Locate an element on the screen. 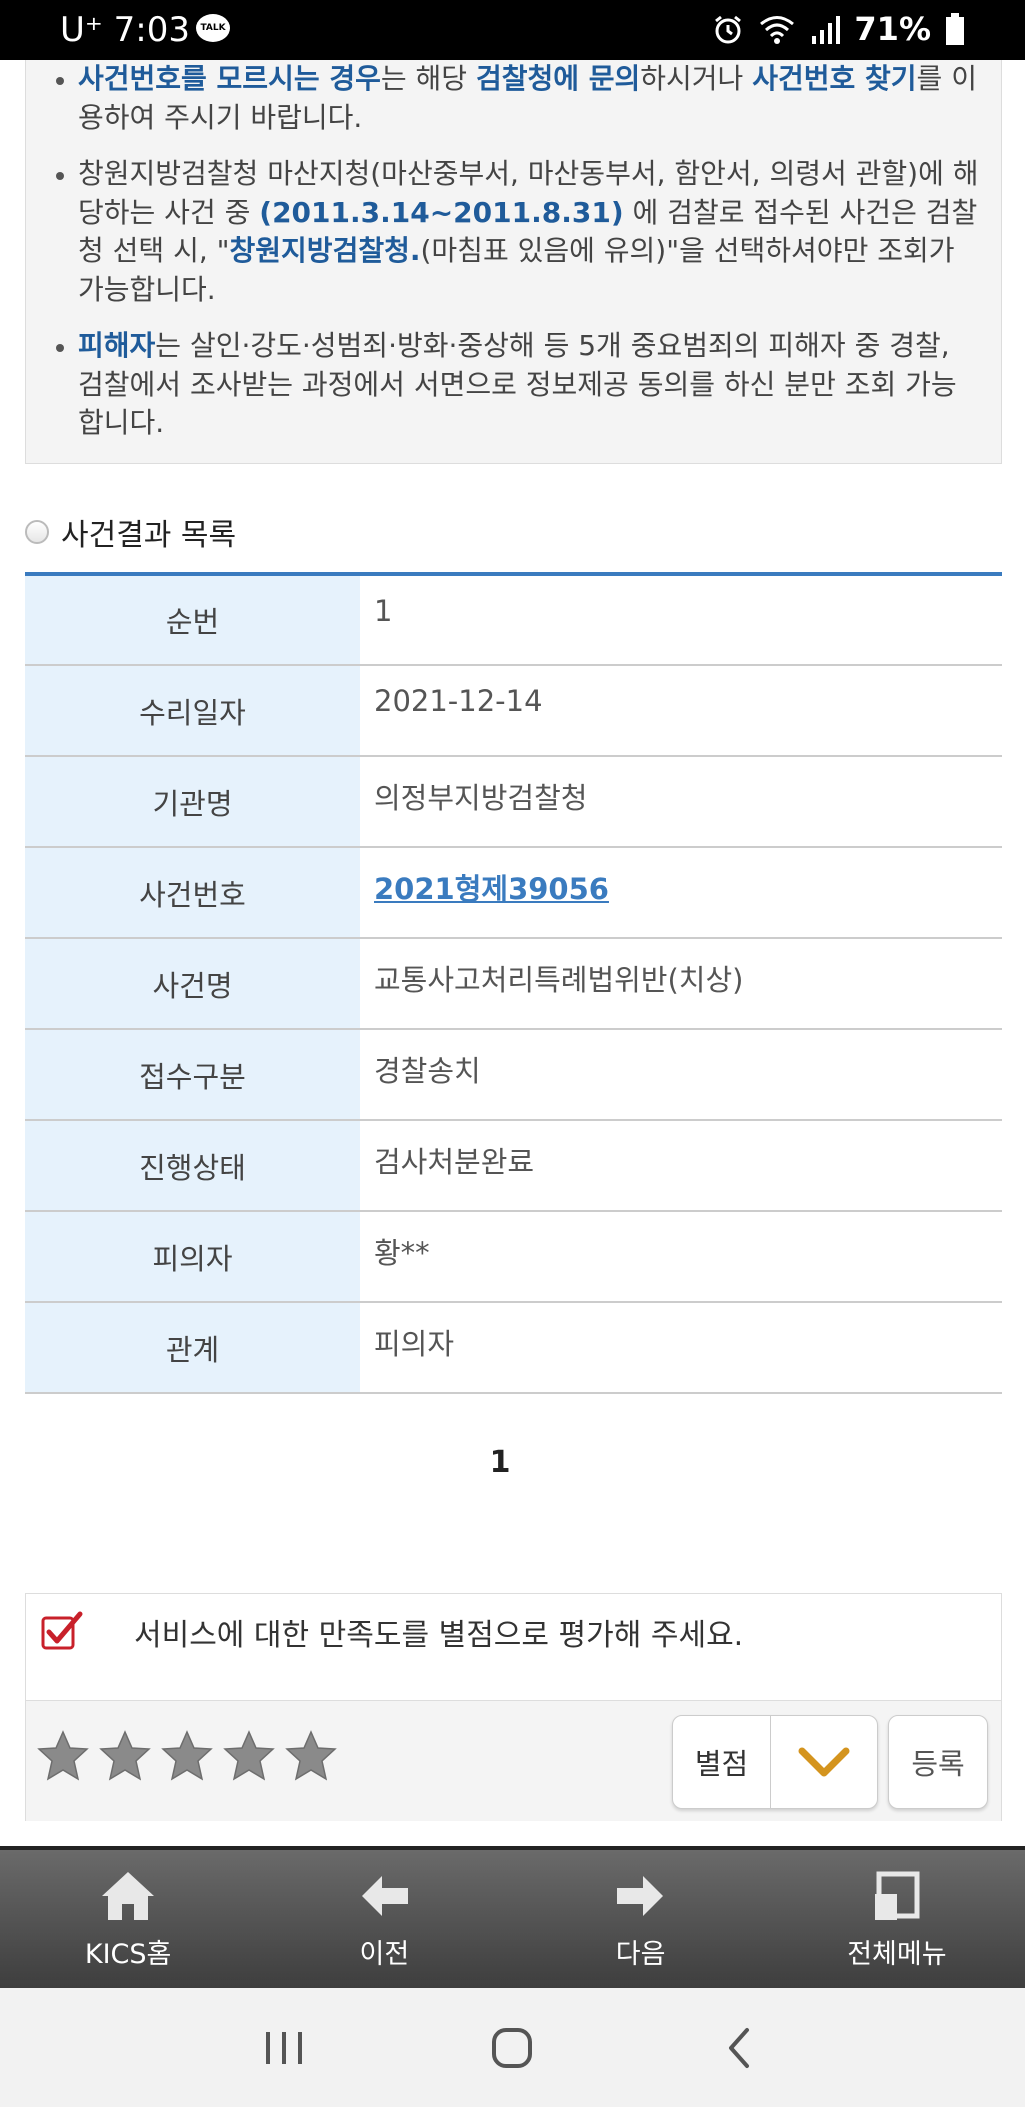 The height and width of the screenshot is (2107, 1025). row-value: 1 is located at coordinates (681, 619).